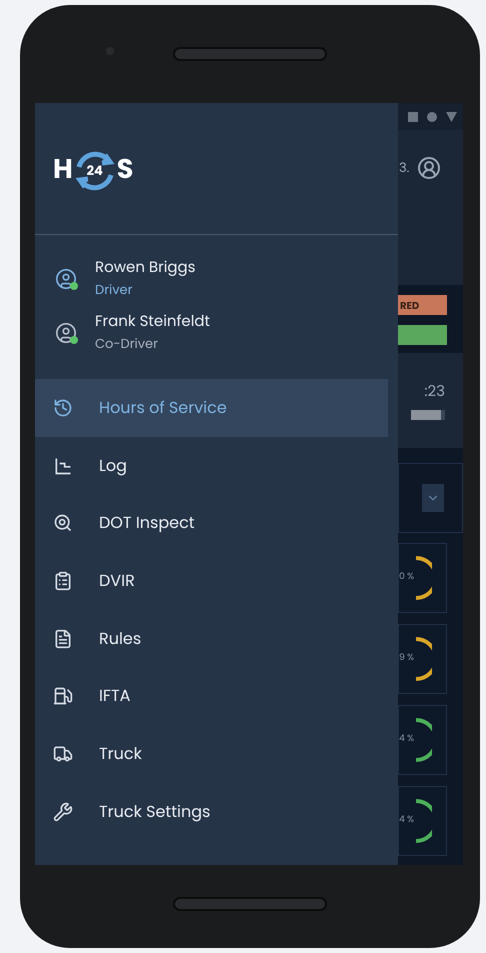 This screenshot has height=953, width=486. I want to click on menu-item: IFTA, so click(211, 696).